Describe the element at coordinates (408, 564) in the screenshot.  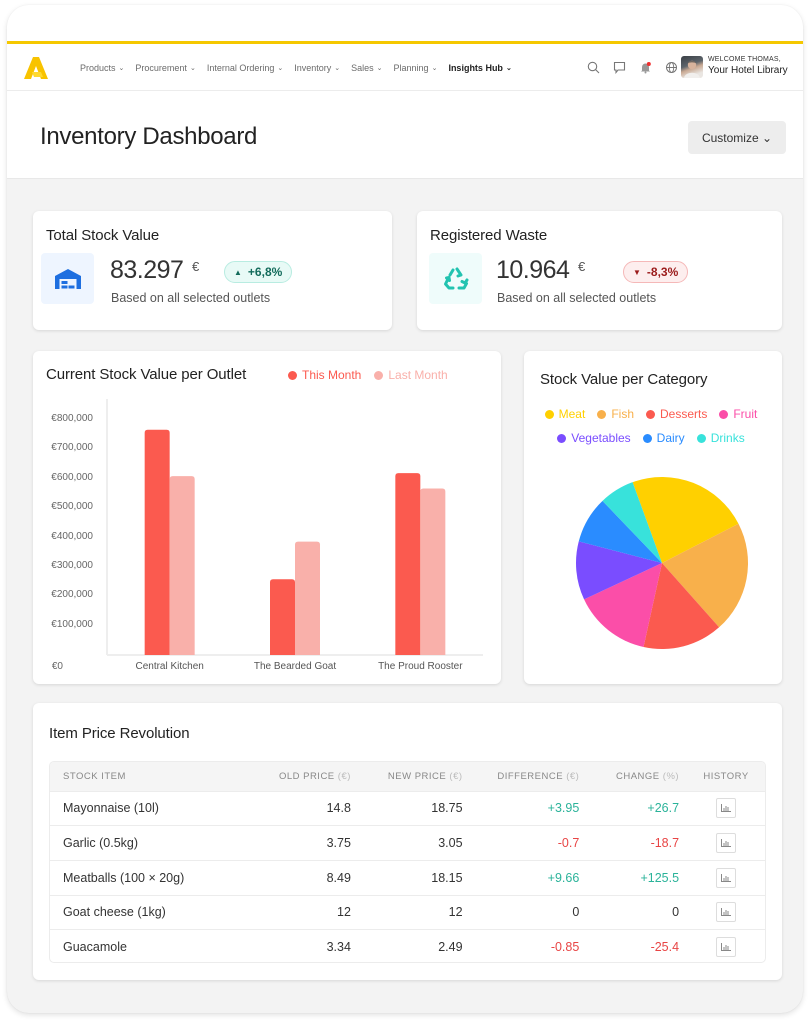
I see `bar-this-month-the-proud-rooster` at that location.